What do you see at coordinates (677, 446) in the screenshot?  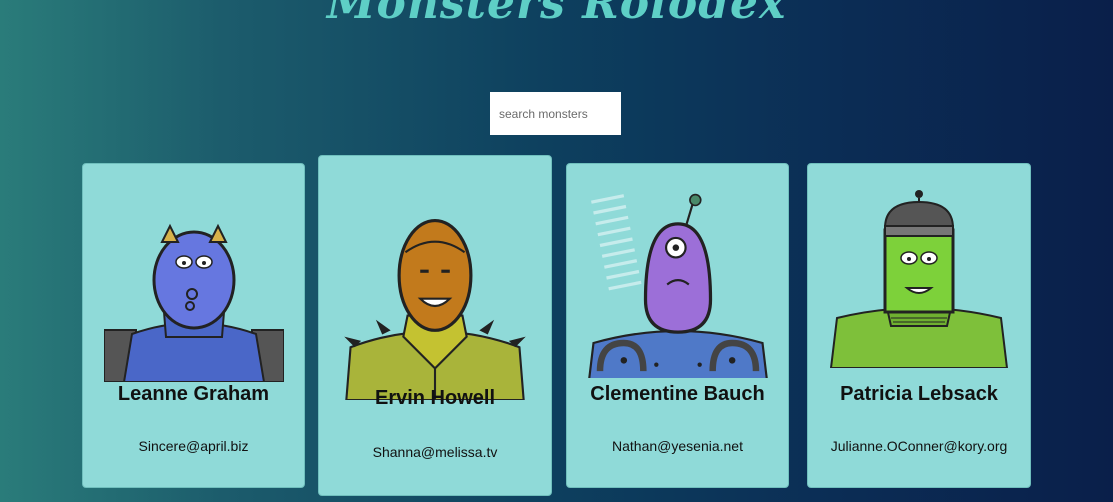 I see `monster-email: Nathan@yesenia.net` at bounding box center [677, 446].